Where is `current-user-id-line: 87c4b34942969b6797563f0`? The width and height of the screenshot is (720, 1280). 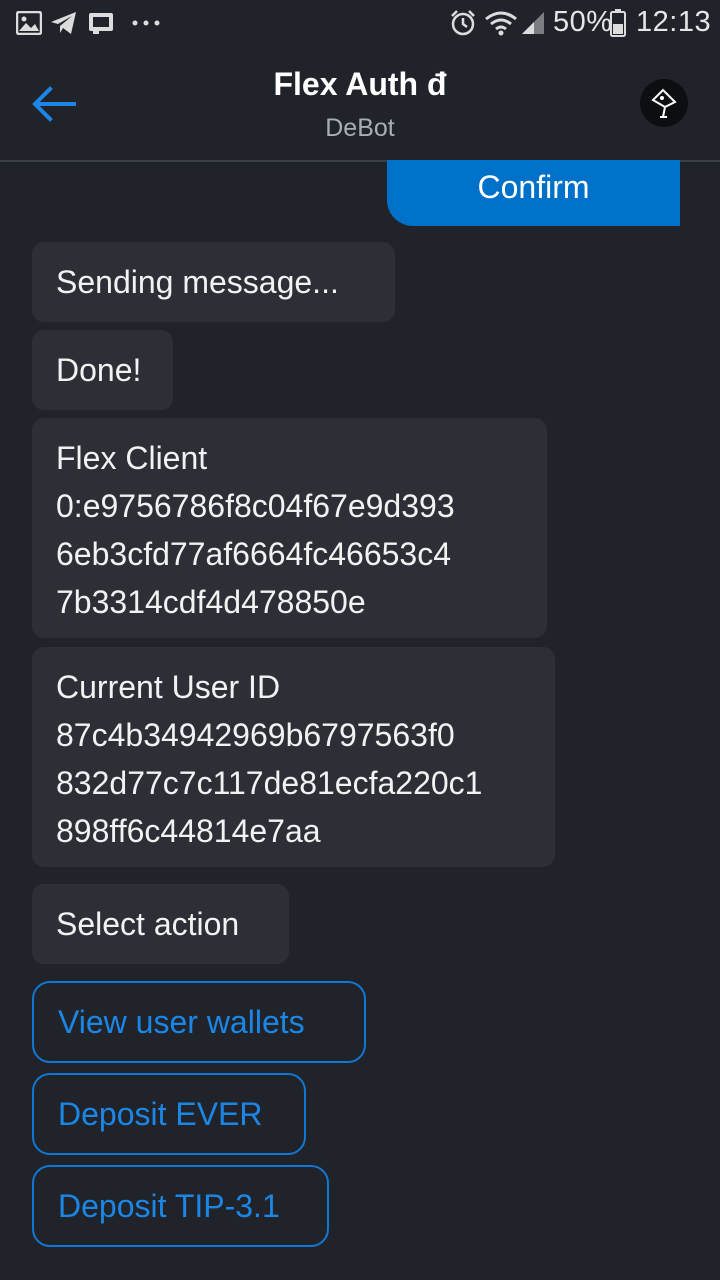 current-user-id-line: 87c4b34942969b6797563f0 is located at coordinates (255, 735).